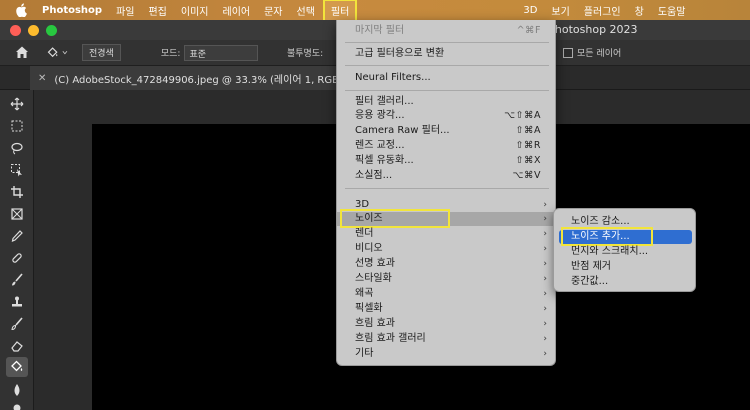 The height and width of the screenshot is (410, 750). I want to click on menu-item-render: 렌더 ›, so click(447, 234).